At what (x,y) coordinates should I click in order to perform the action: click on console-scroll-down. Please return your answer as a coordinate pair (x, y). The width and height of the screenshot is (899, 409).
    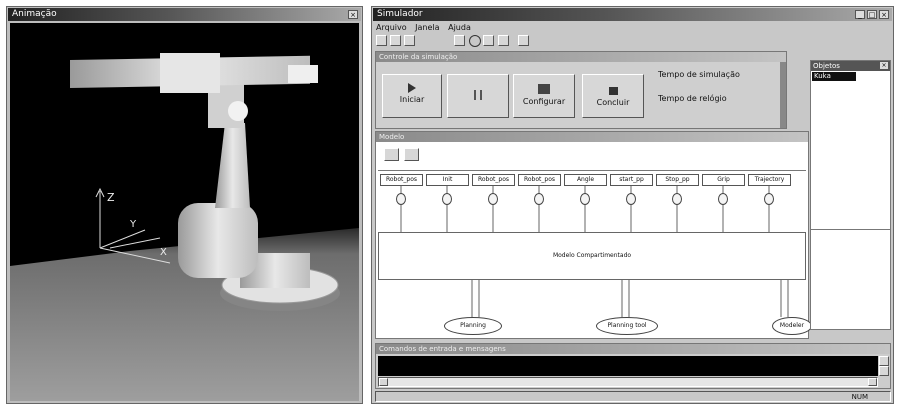
    Looking at the image, I should click on (884, 371).